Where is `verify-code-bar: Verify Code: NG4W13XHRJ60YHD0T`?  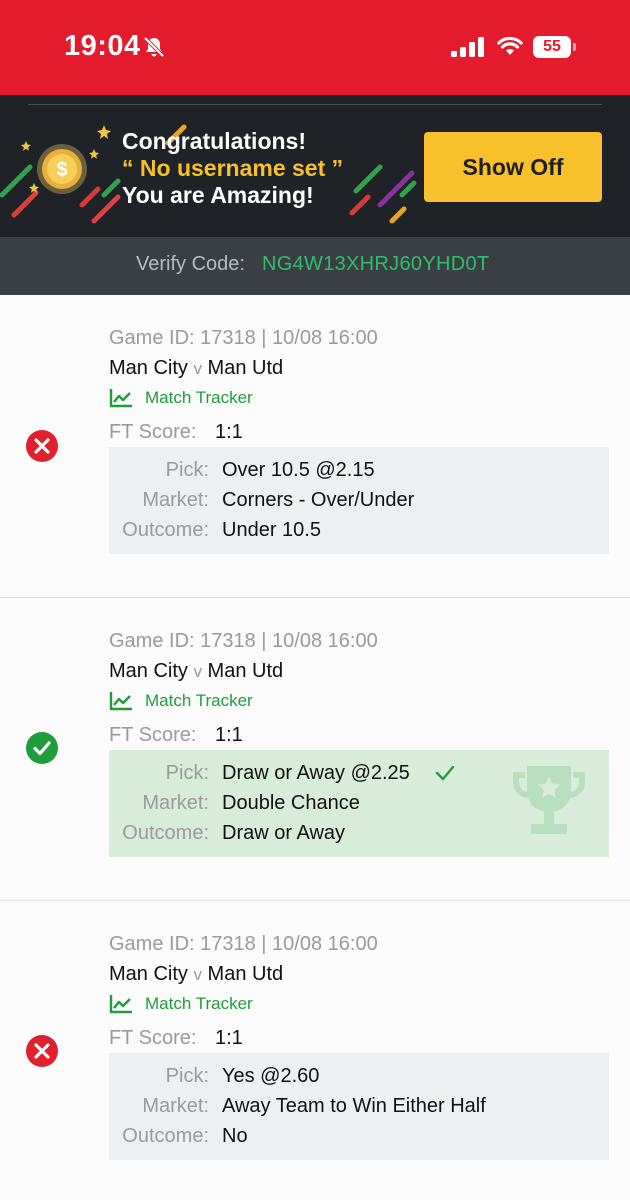 verify-code-bar: Verify Code: NG4W13XHRJ60YHD0T is located at coordinates (315, 266).